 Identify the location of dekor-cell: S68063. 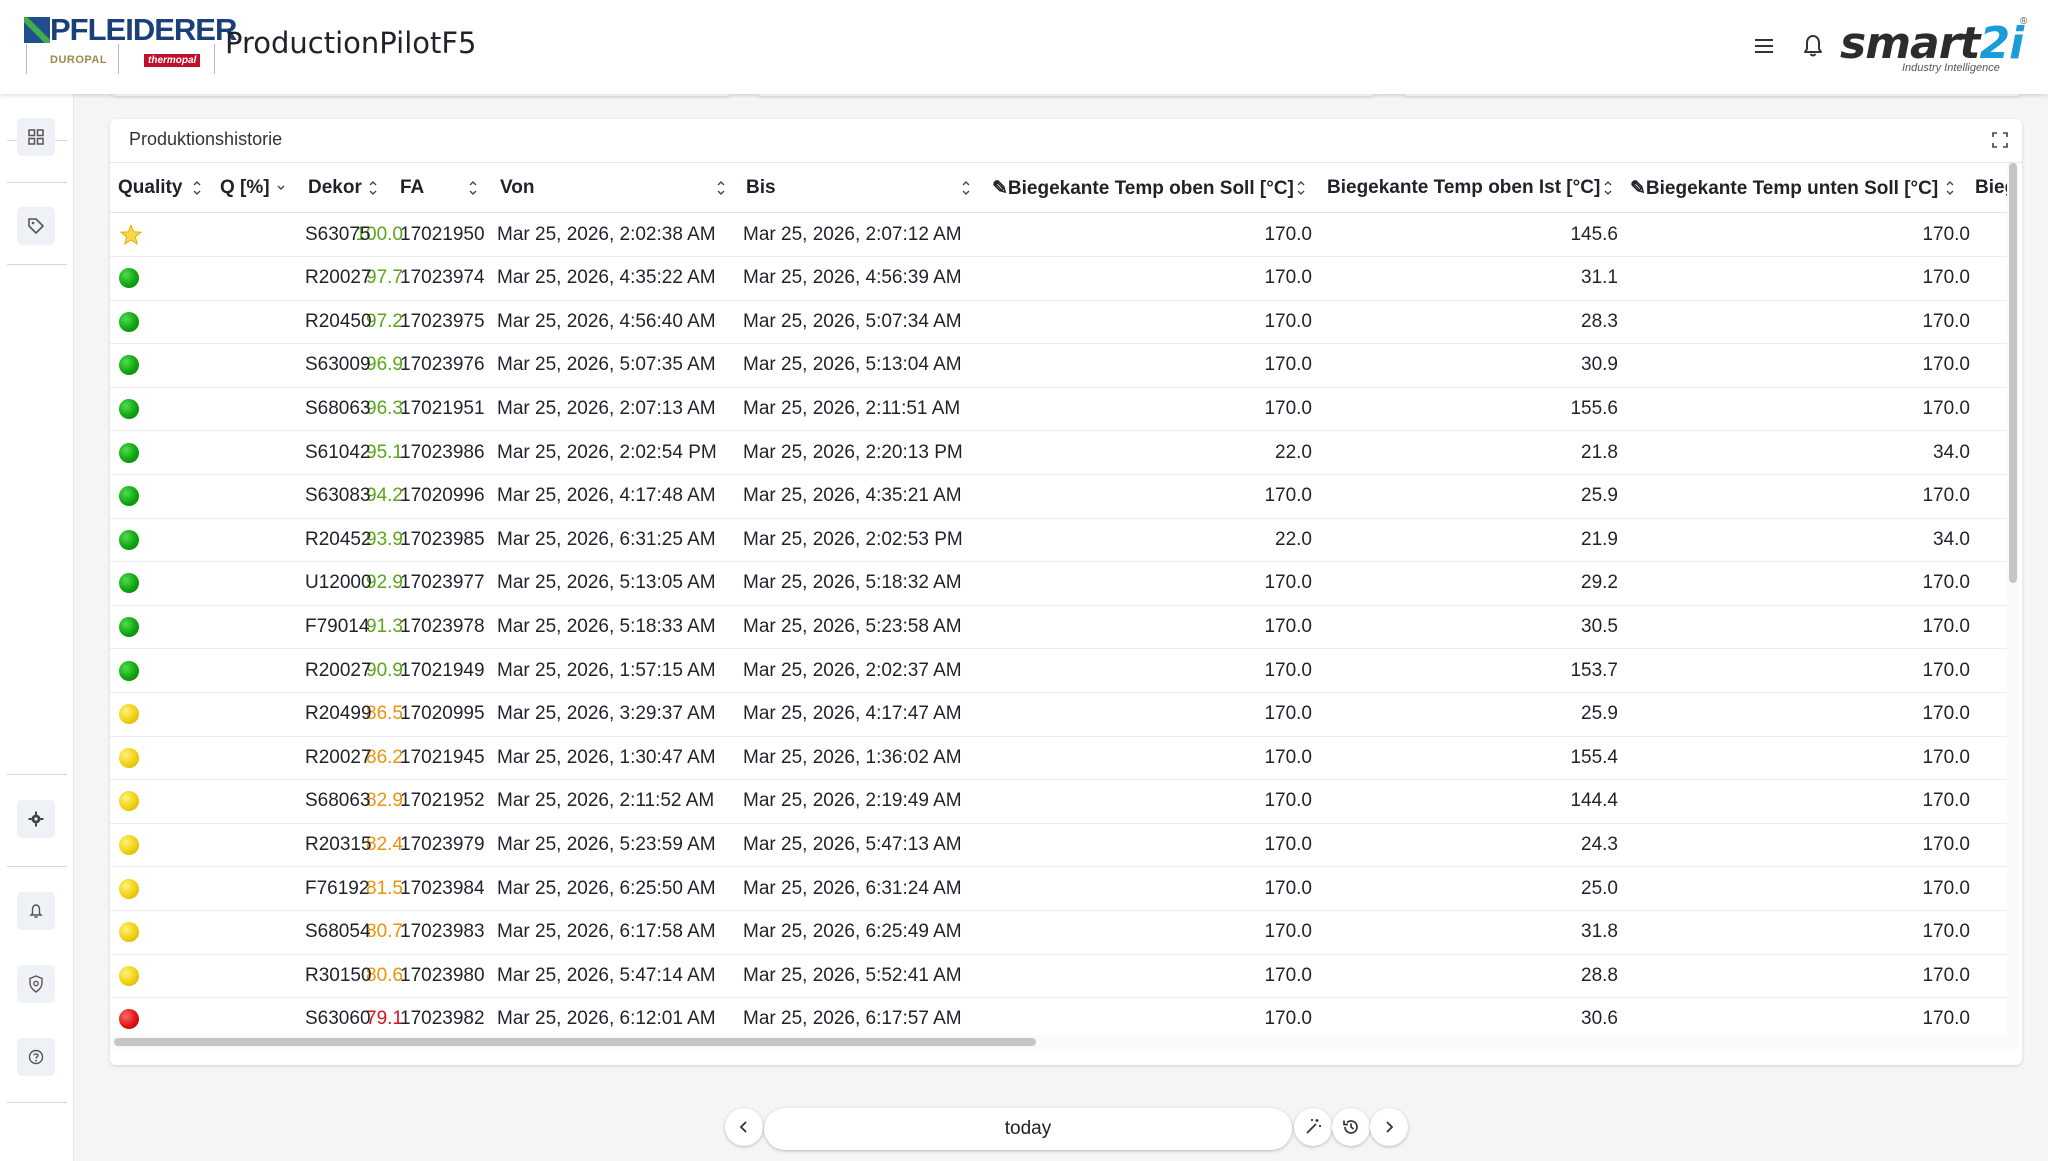
(338, 801).